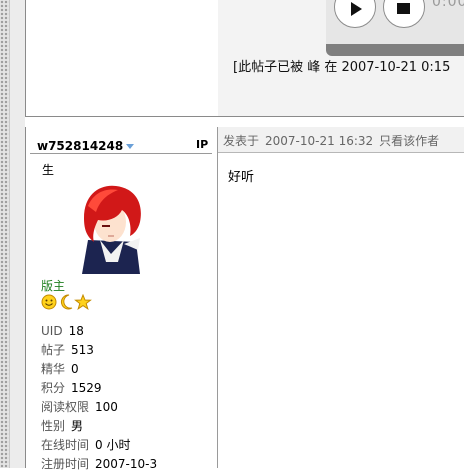 Image resolution: width=464 pixels, height=474 pixels. I want to click on play-button, so click(355, 14).